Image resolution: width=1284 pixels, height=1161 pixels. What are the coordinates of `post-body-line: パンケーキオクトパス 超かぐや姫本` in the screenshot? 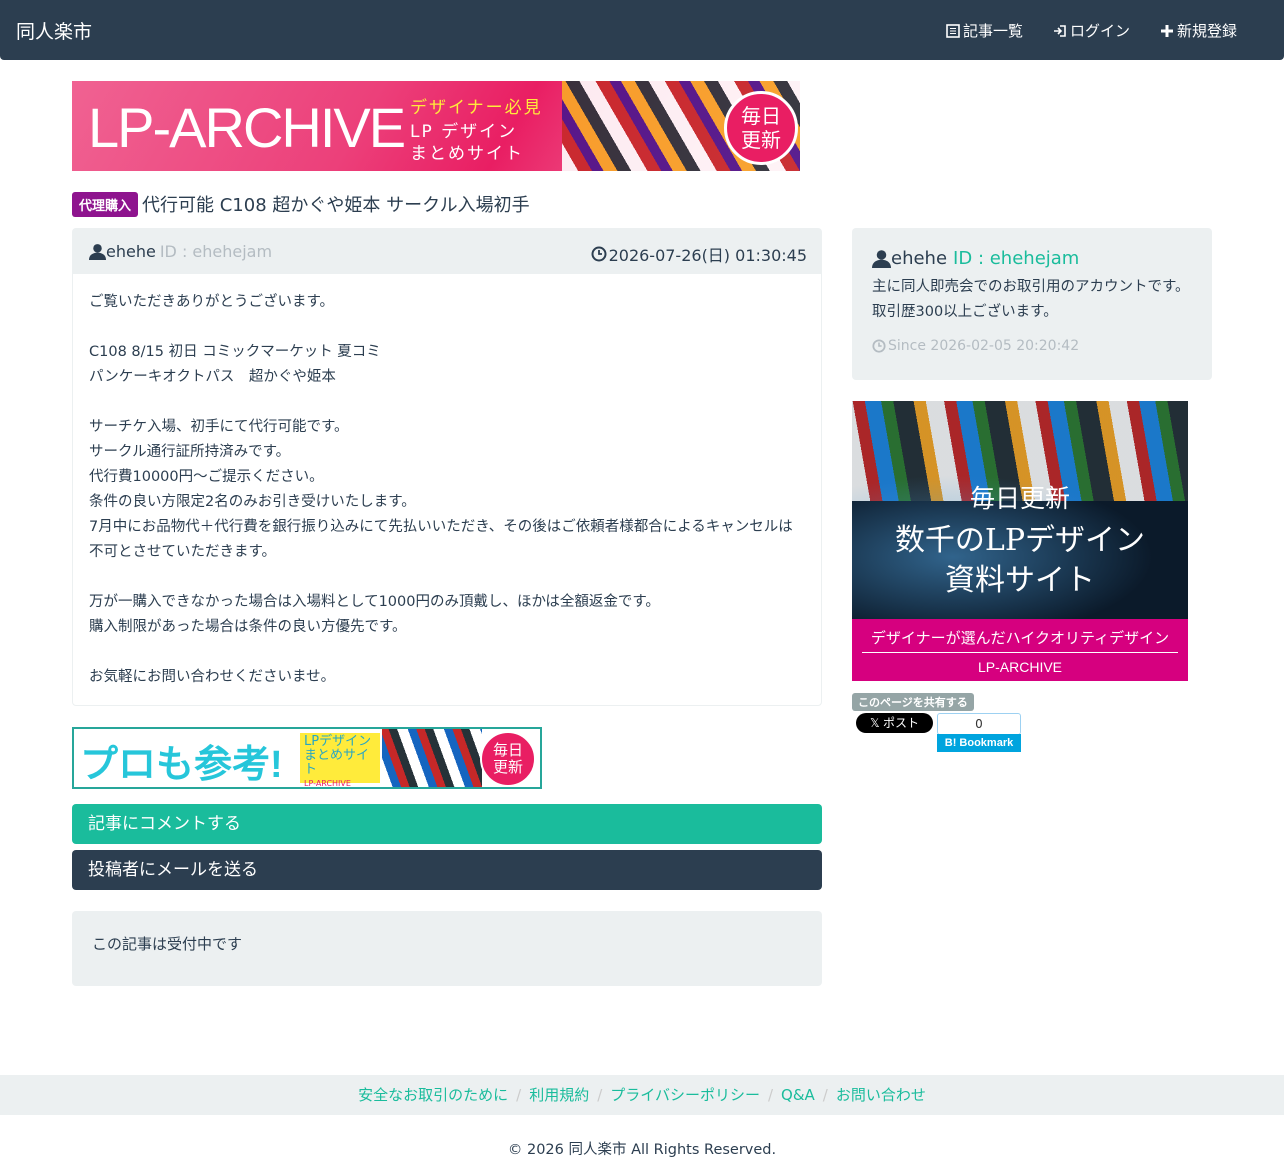 It's located at (212, 377).